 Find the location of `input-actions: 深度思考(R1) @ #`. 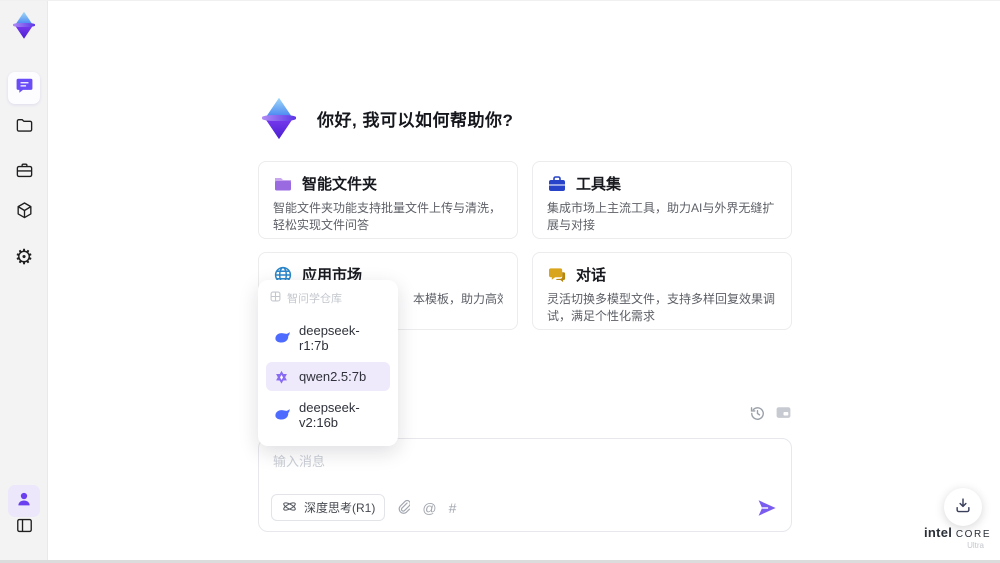

input-actions: 深度思考(R1) @ # is located at coordinates (524, 507).